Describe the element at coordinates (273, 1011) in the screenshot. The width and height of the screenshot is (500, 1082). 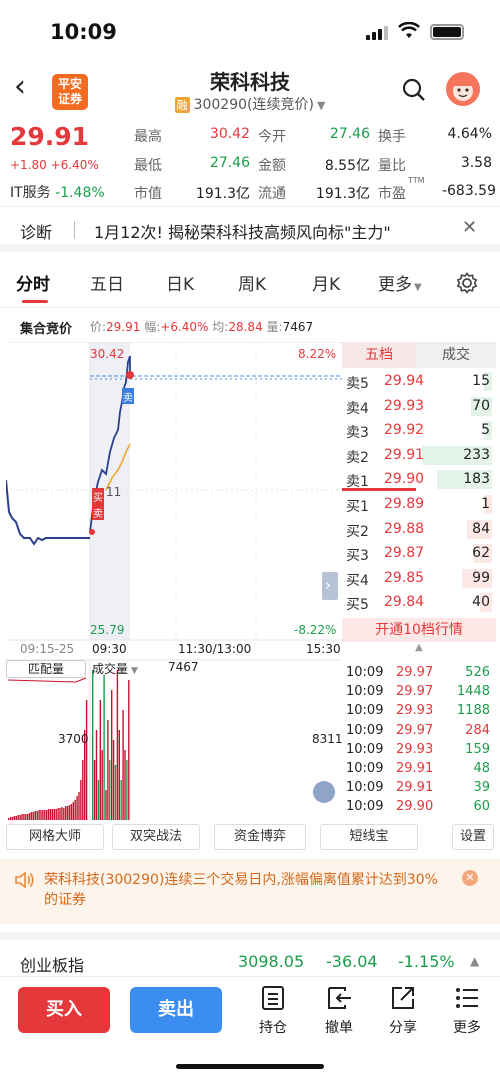
I see `holdings-button: 持仓` at that location.